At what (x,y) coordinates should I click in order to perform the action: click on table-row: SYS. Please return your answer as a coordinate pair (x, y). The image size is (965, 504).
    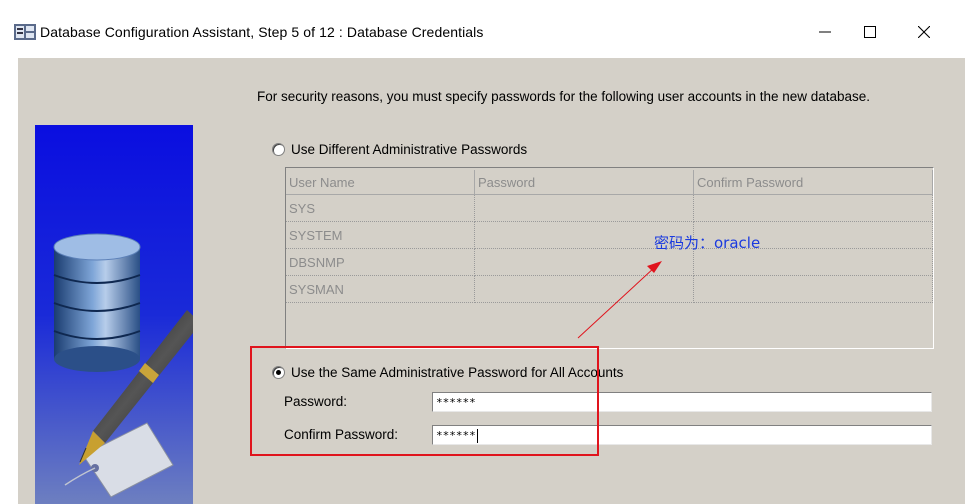
    Looking at the image, I should click on (609, 208).